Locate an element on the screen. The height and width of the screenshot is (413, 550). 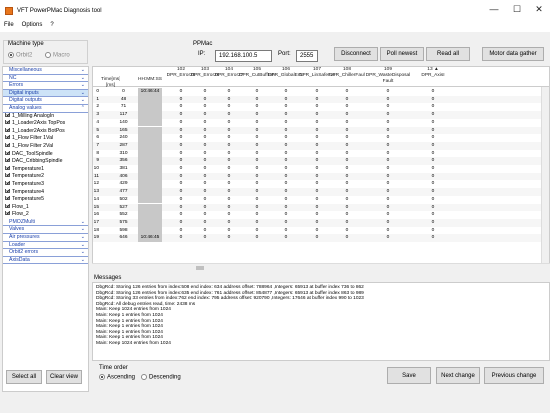
motor-data-gather-button: Motor data gather is located at coordinates (513, 54).